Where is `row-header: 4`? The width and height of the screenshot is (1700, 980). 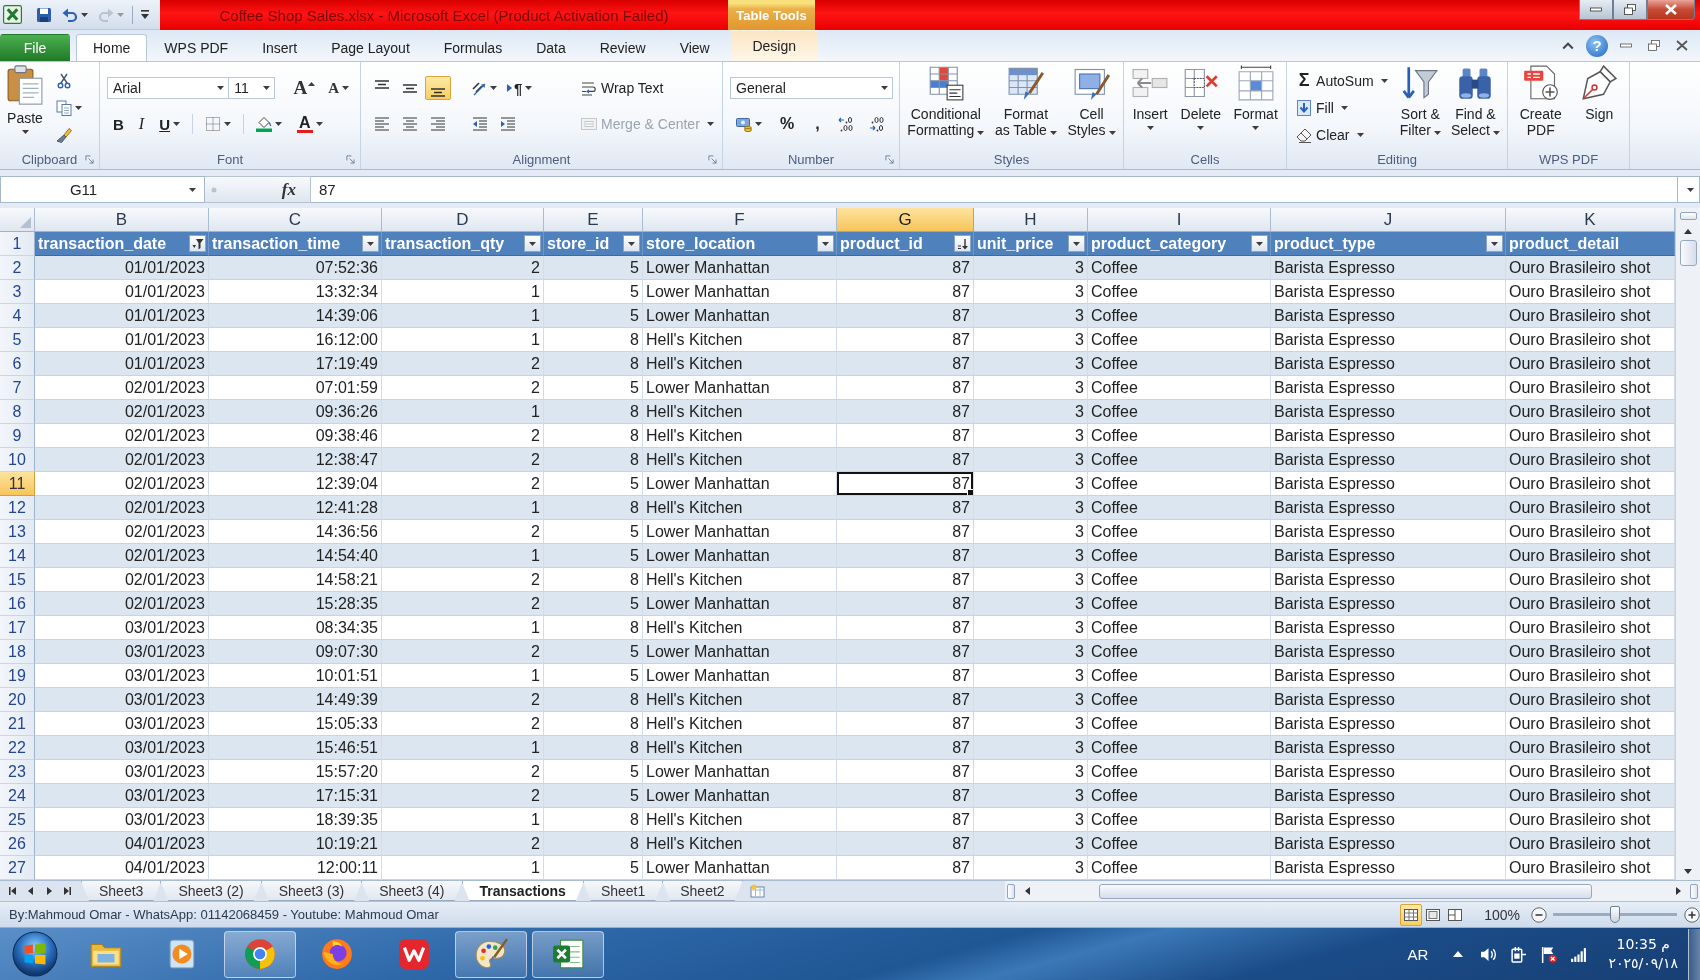
row-header: 4 is located at coordinates (17, 316).